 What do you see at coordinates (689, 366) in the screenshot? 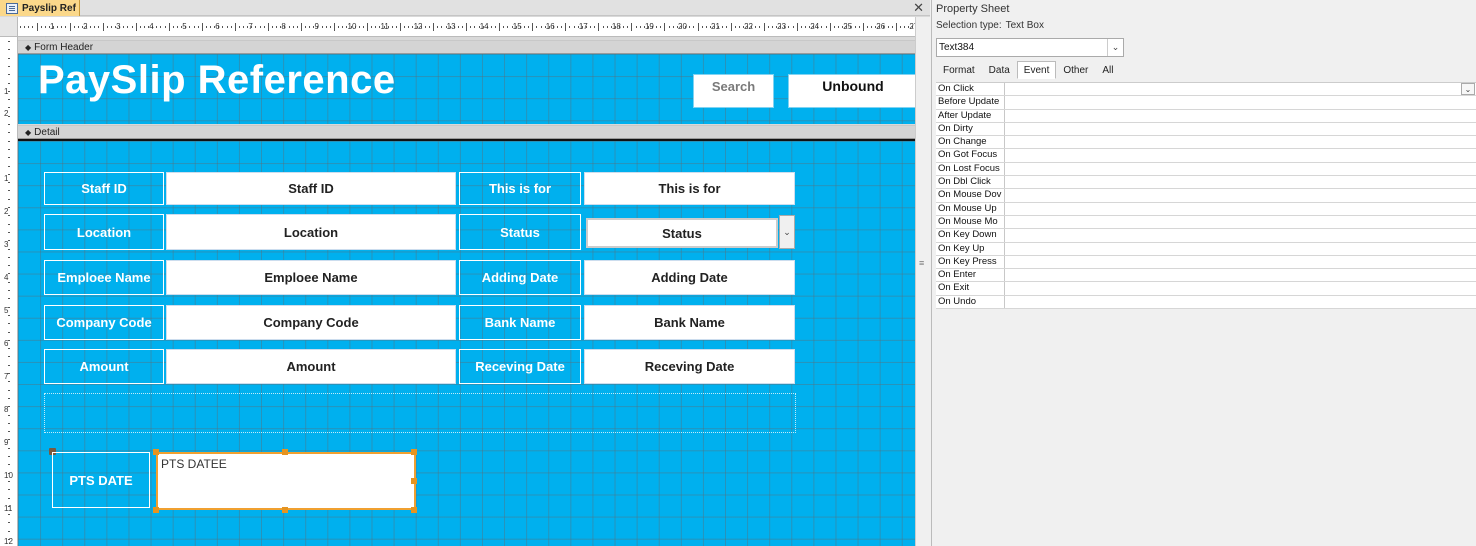
I see `receving-date-textbox: Receving Date` at bounding box center [689, 366].